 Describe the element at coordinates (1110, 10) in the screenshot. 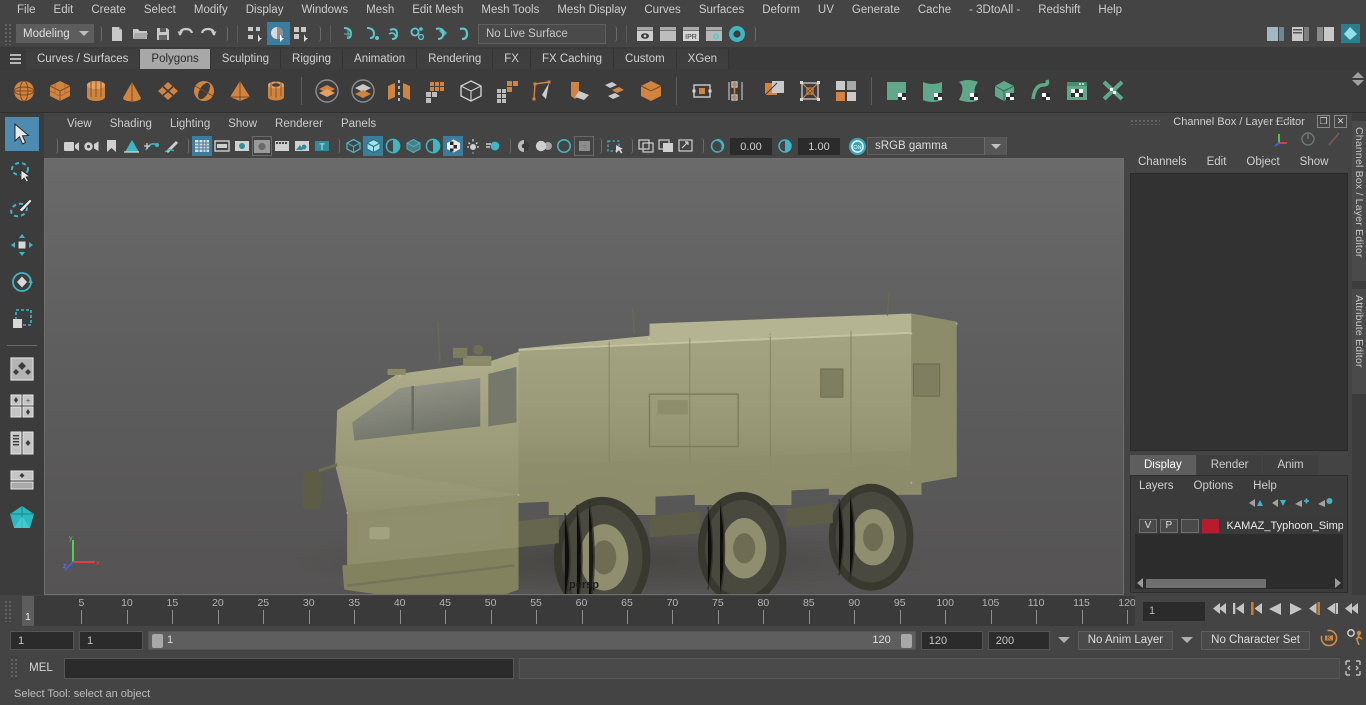

I see `menu-item-help: Help` at that location.